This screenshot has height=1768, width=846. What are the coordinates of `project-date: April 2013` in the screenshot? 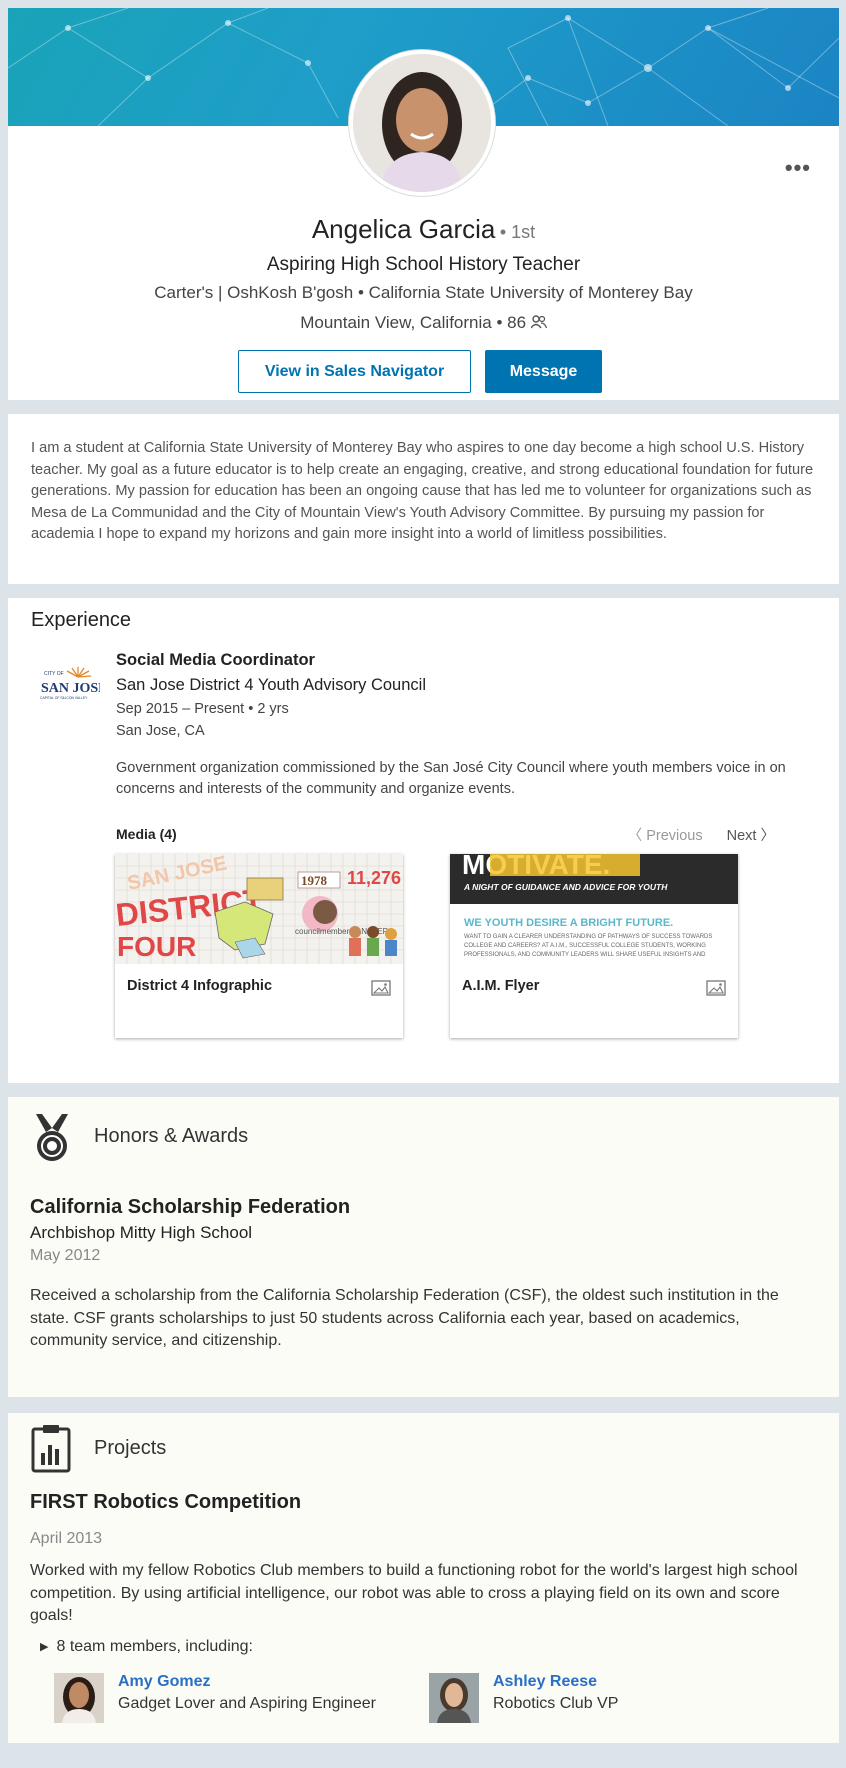 It's located at (66, 1538).